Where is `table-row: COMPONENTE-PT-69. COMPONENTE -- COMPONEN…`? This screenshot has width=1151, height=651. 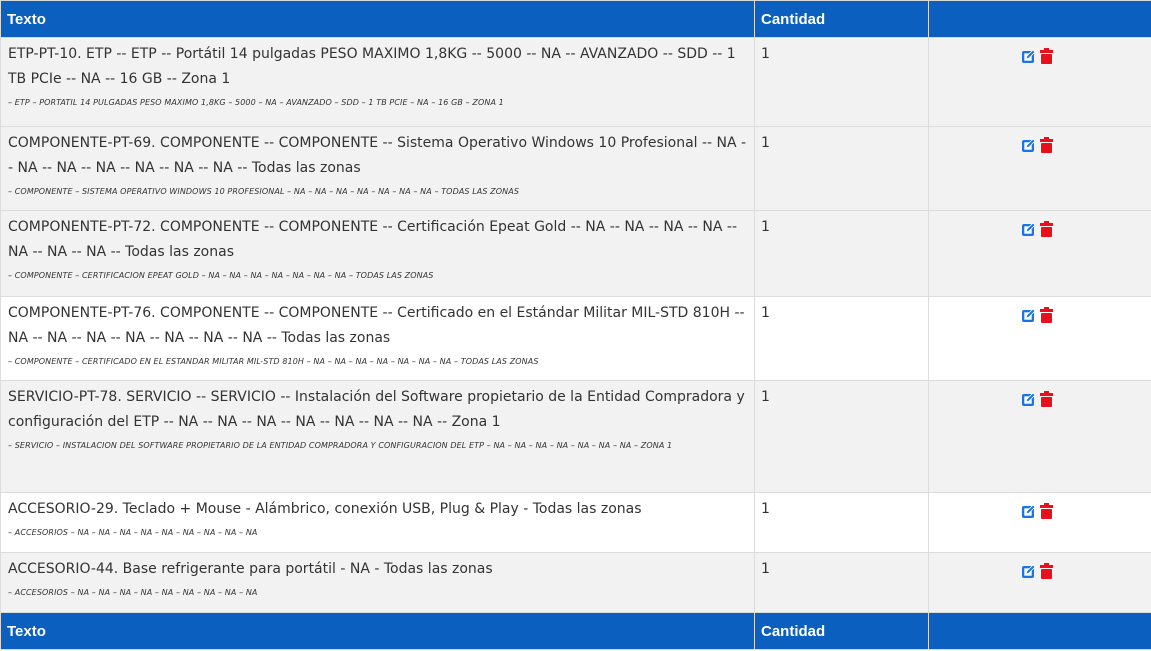
table-row: COMPONENTE-PT-69. COMPONENTE -- COMPONEN… is located at coordinates (575, 168).